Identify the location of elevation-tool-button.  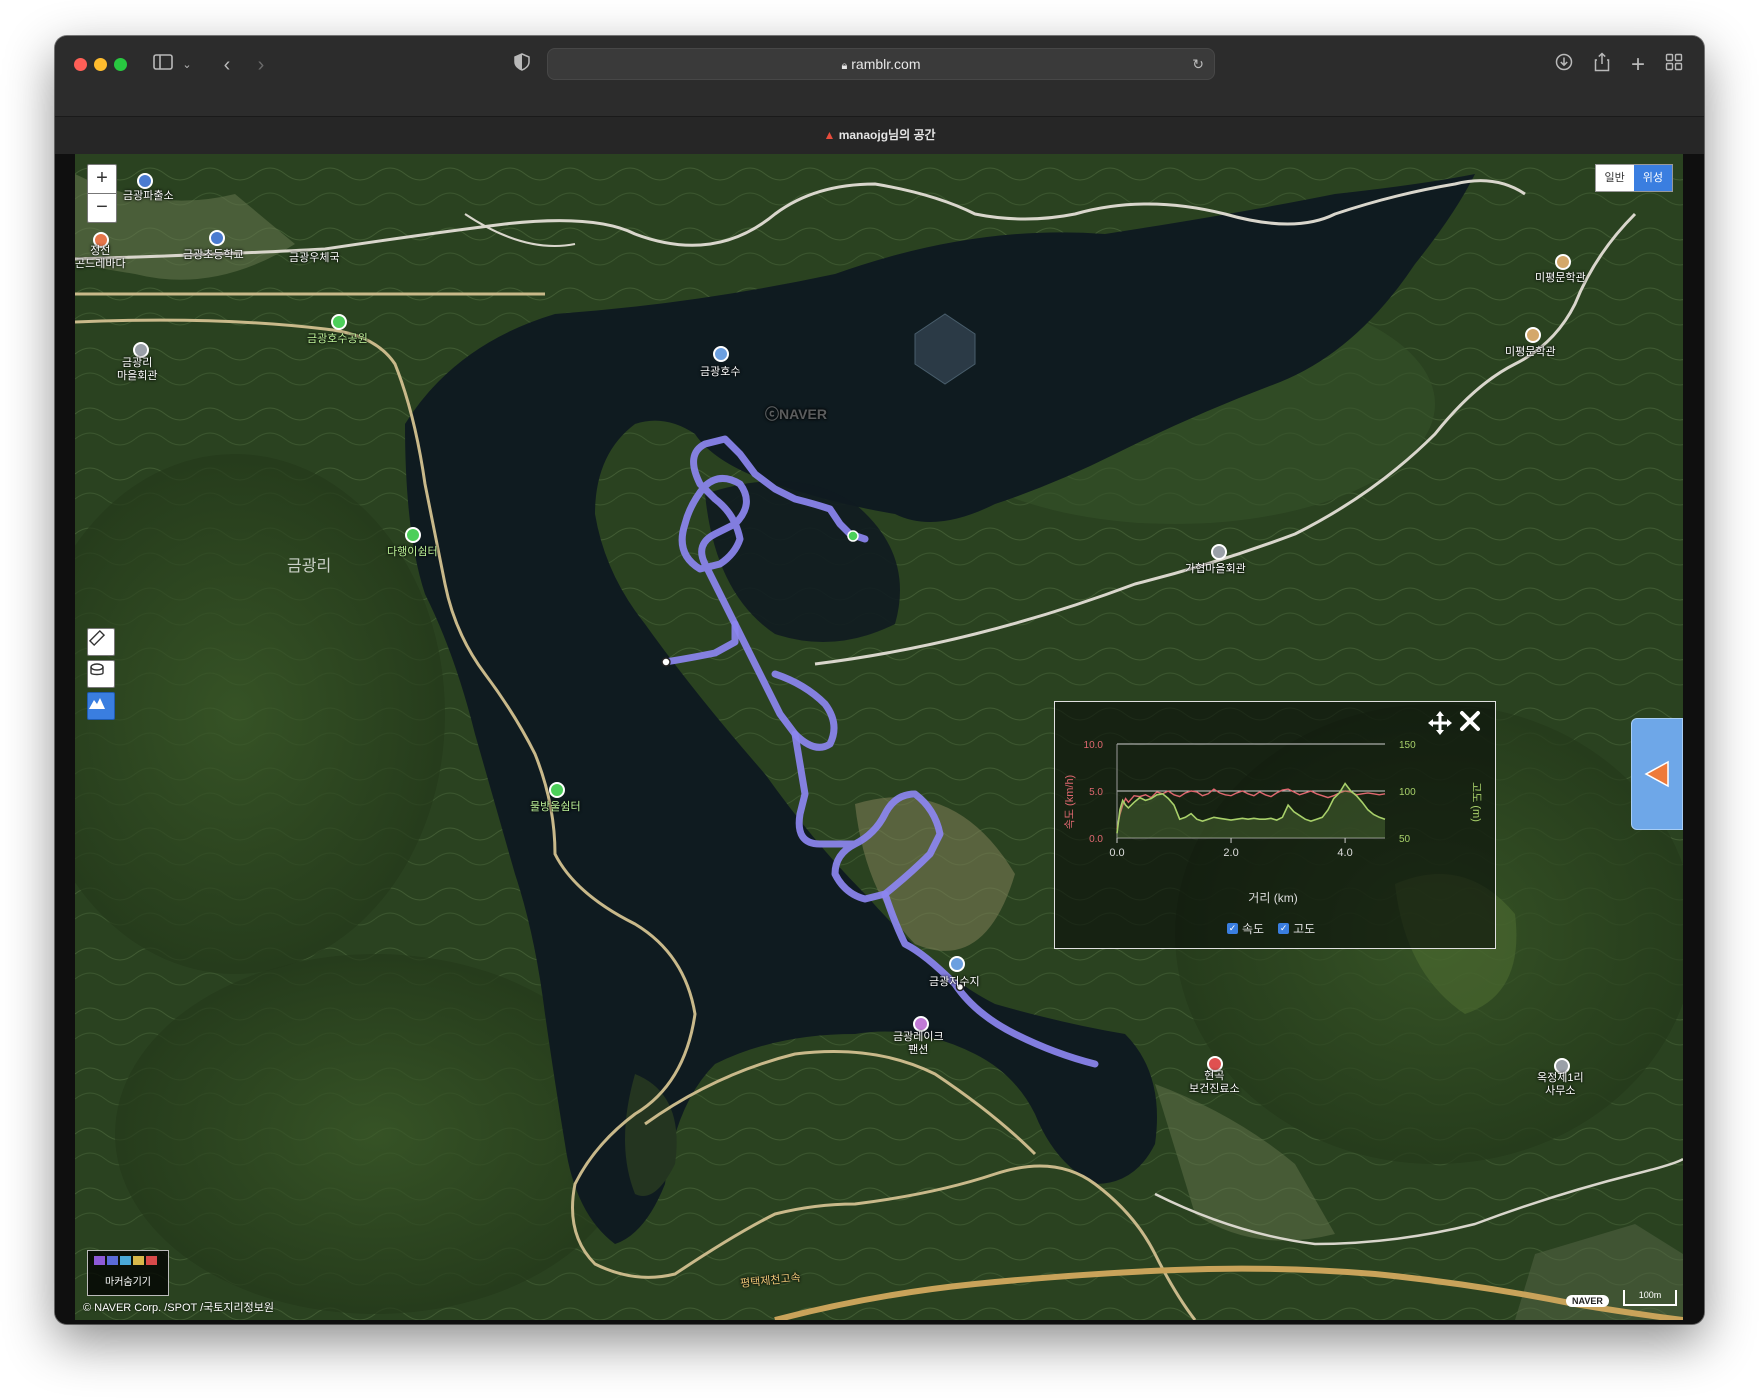
(101, 706).